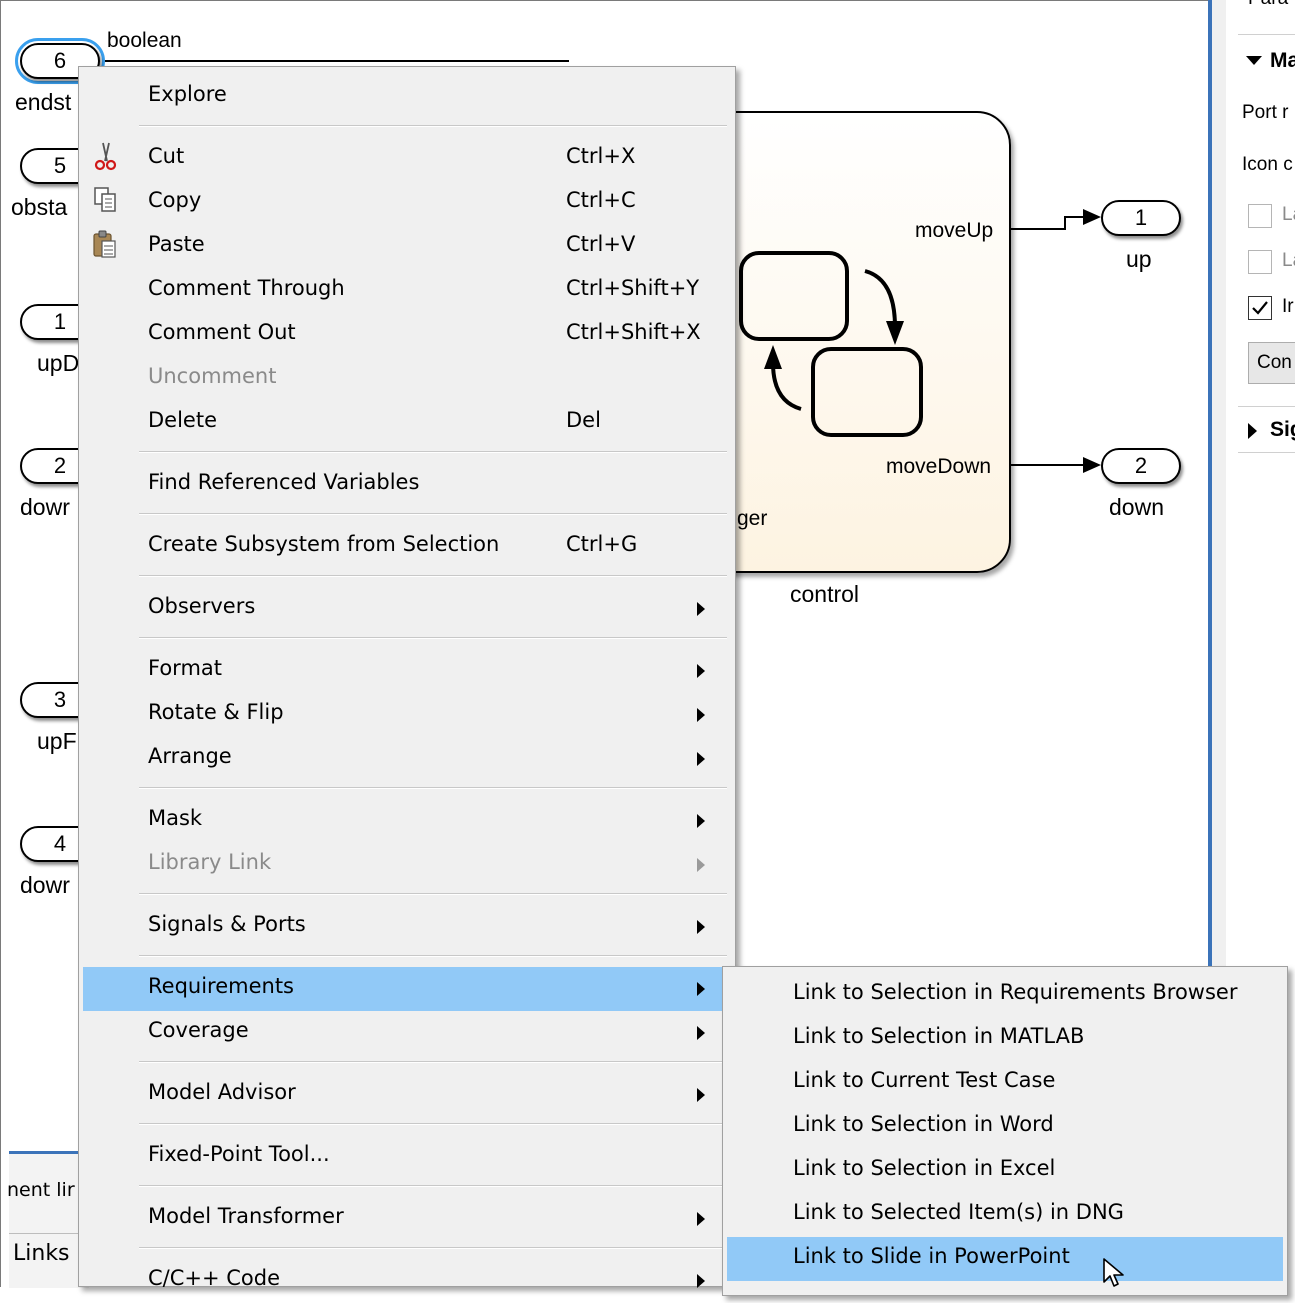 Image resolution: width=1295 pixels, height=1303 pixels. Describe the element at coordinates (407, 203) in the screenshot. I see `menu-item-copy: Copy Ctrl+C` at that location.